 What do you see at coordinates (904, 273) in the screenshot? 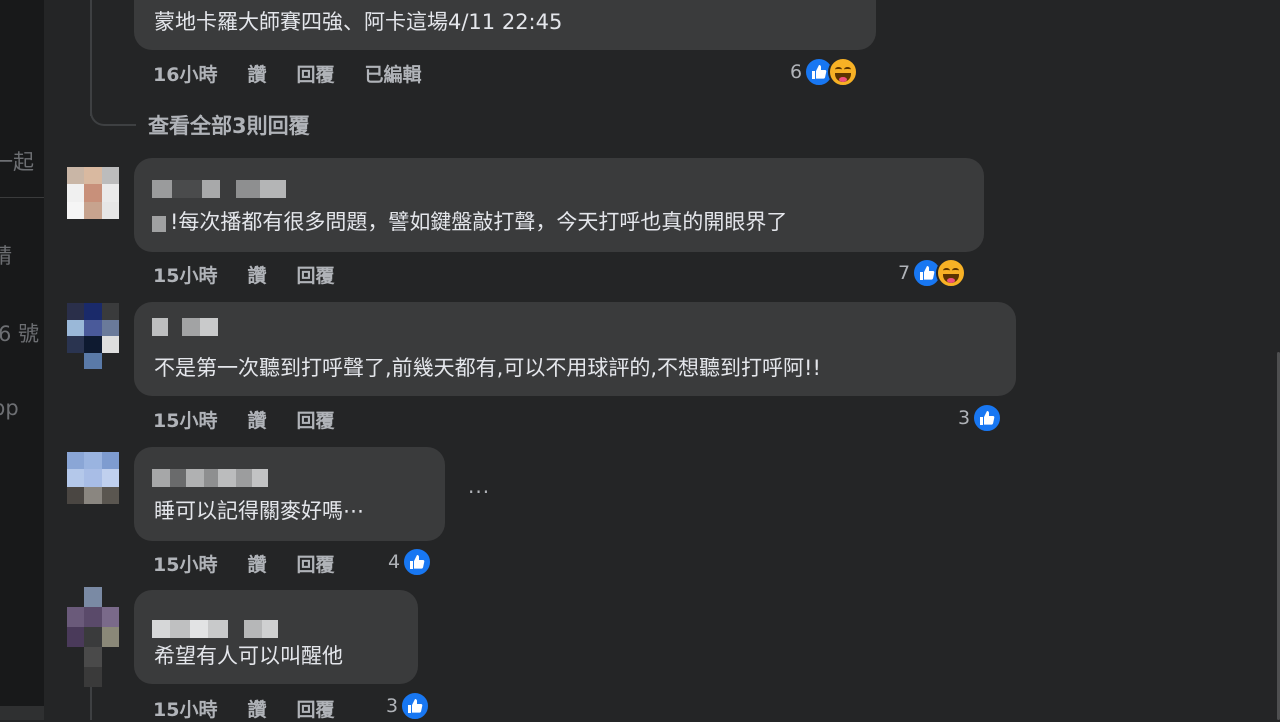
I see `reaction-count: 7` at bounding box center [904, 273].